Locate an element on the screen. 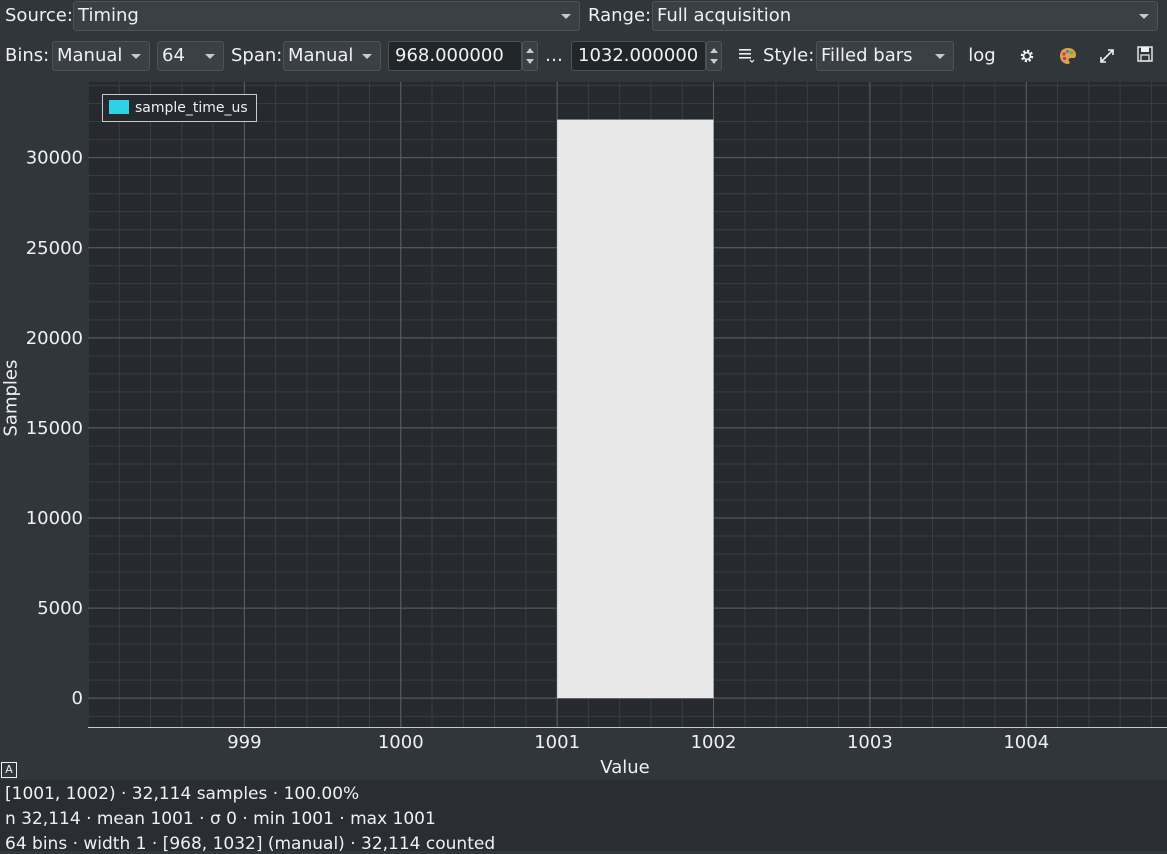 Image resolution: width=1167 pixels, height=854 pixels. span-max-value: 1032.000000 is located at coordinates (638, 55).